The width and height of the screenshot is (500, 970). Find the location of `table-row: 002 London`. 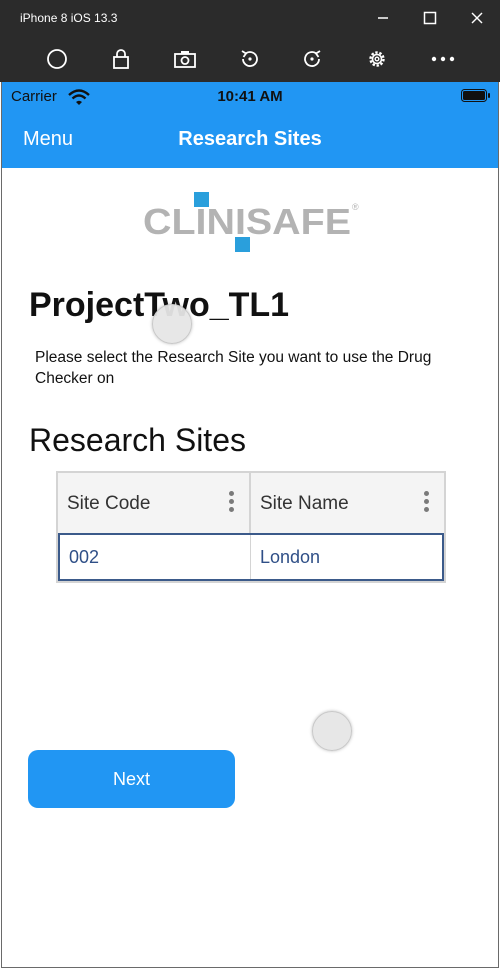

table-row: 002 London is located at coordinates (251, 557).